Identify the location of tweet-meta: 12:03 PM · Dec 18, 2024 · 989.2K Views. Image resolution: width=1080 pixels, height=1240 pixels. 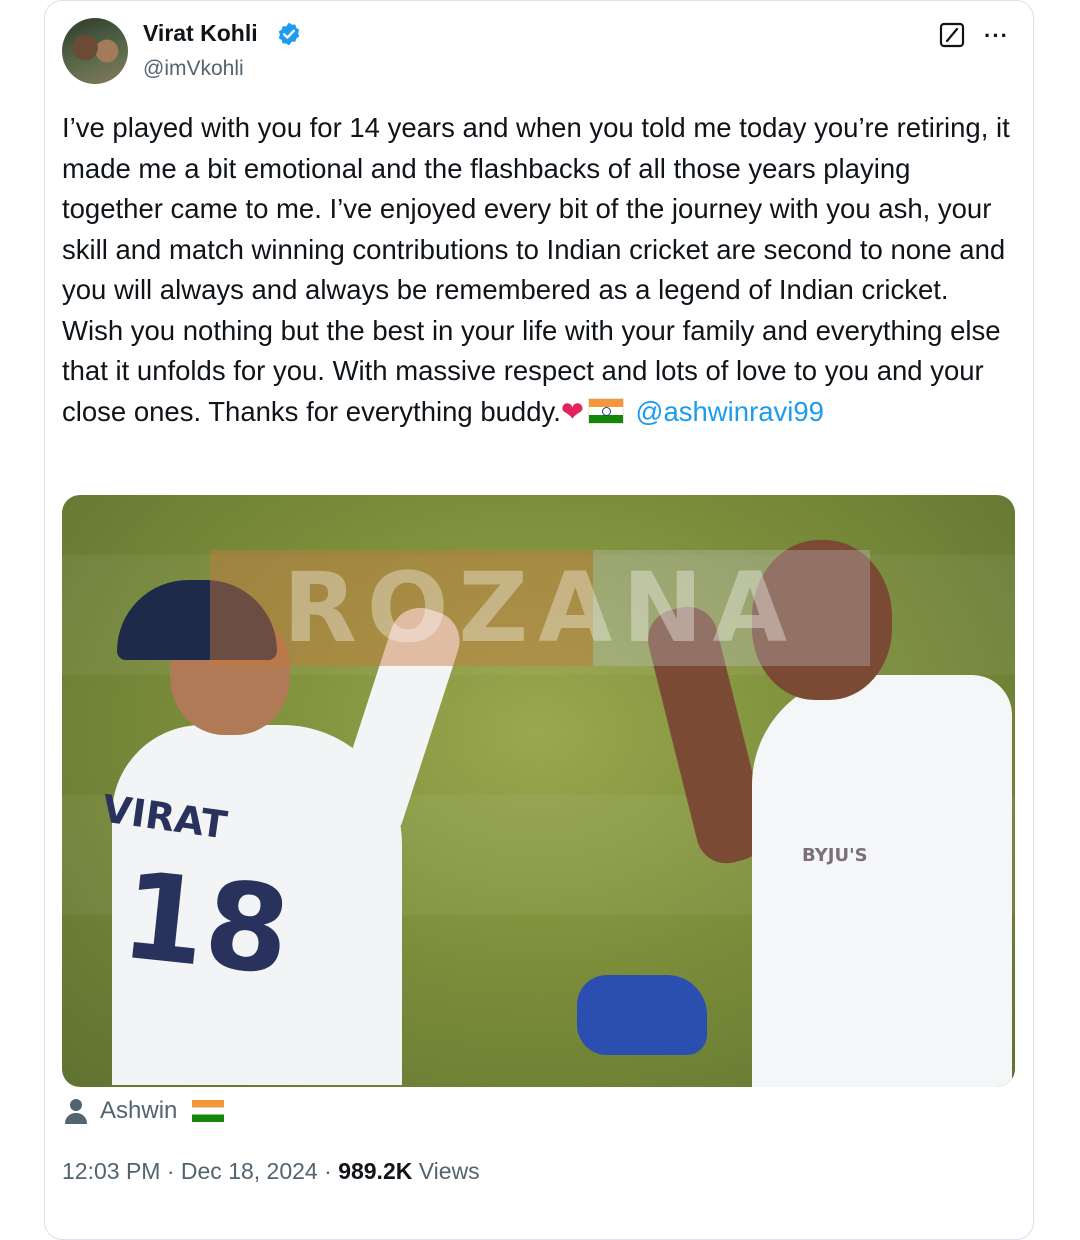
(271, 1171).